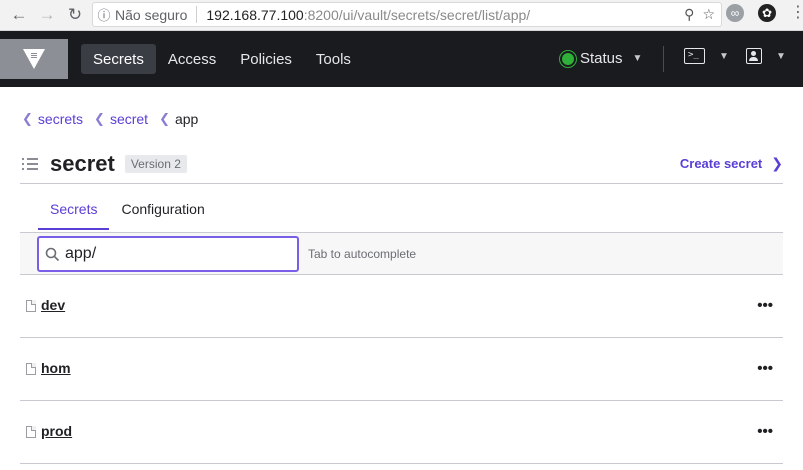  Describe the element at coordinates (402, 164) in the screenshot. I see `page-header: secret Version 2 Create secret ❯` at that location.